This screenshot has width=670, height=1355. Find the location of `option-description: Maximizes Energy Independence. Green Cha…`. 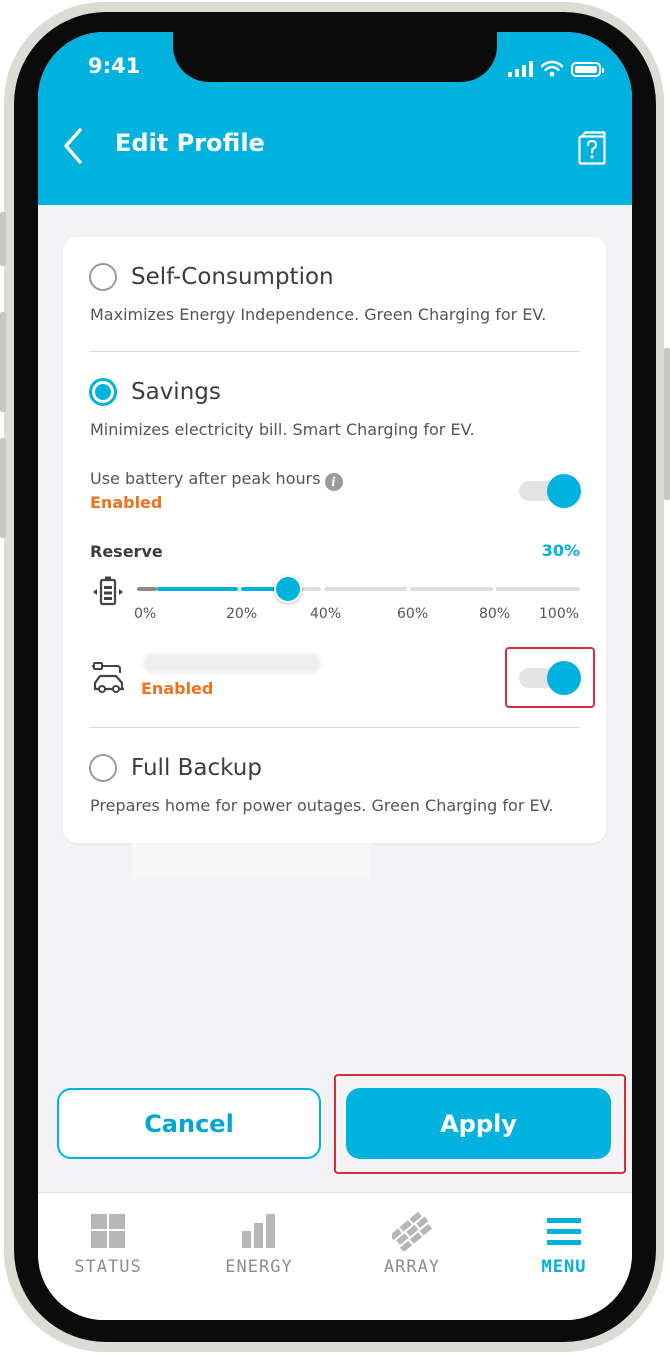

option-description: Maximizes Energy Independence. Green Cha… is located at coordinates (318, 314).